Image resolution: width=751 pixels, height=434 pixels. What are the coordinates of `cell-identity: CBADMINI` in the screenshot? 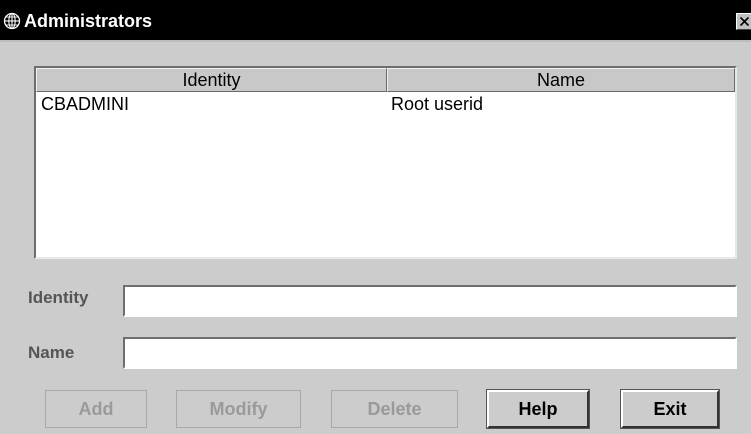 It's located at (85, 104).